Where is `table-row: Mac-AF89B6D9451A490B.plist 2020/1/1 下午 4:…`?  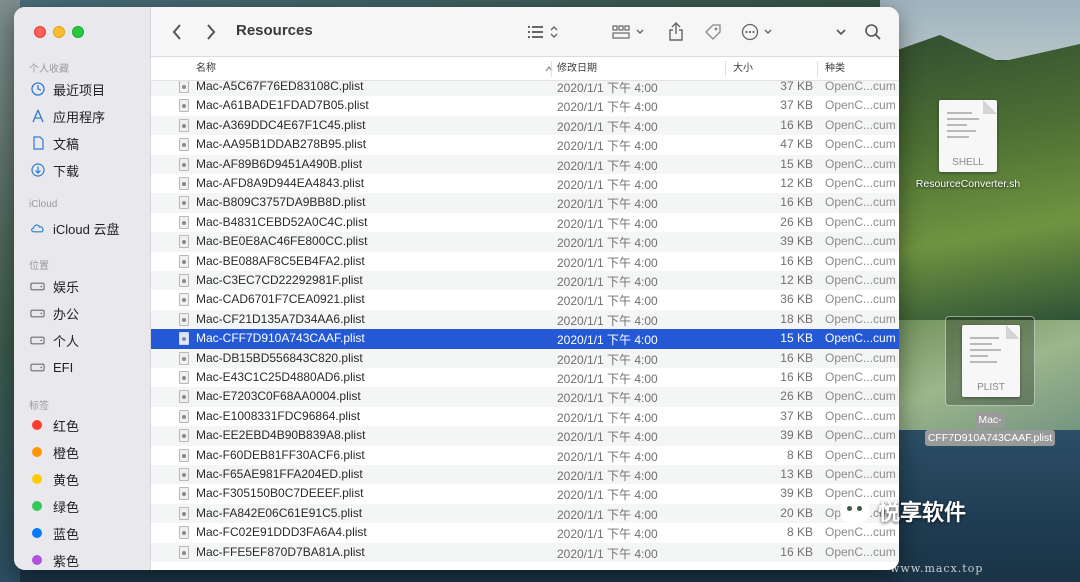
table-row: Mac-AF89B6D9451A490B.plist 2020/1/1 下午 4:… is located at coordinates (525, 164).